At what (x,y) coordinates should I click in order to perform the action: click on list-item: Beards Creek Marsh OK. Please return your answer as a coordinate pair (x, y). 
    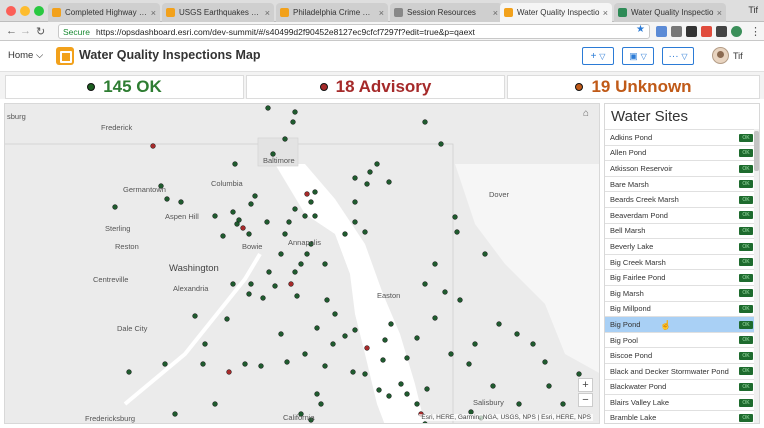
    Looking at the image, I should click on (680, 199).